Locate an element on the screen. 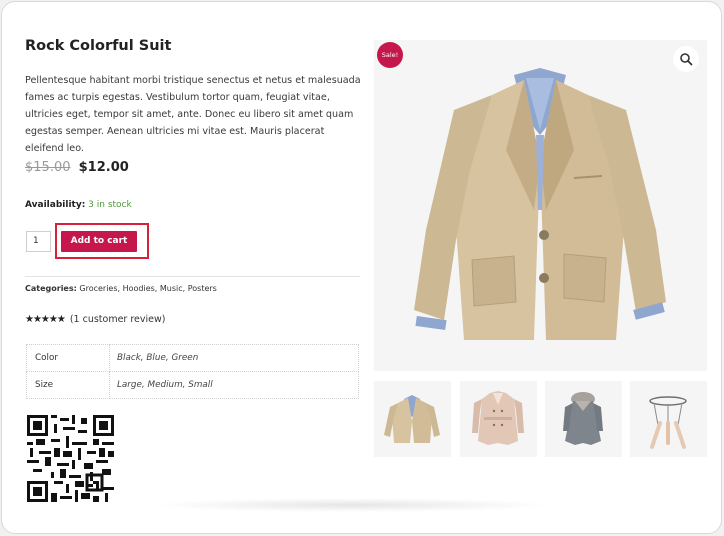  add-to-cart-button: Add to cart is located at coordinates (99, 241).